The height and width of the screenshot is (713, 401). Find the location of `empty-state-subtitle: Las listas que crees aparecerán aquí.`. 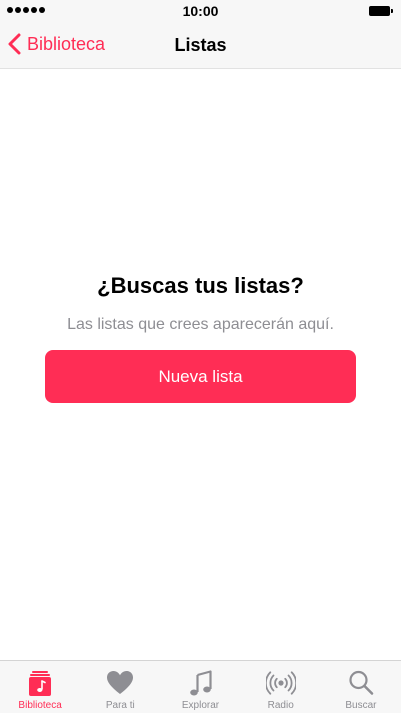

empty-state-subtitle: Las listas que crees aparecerán aquí. is located at coordinates (200, 324).